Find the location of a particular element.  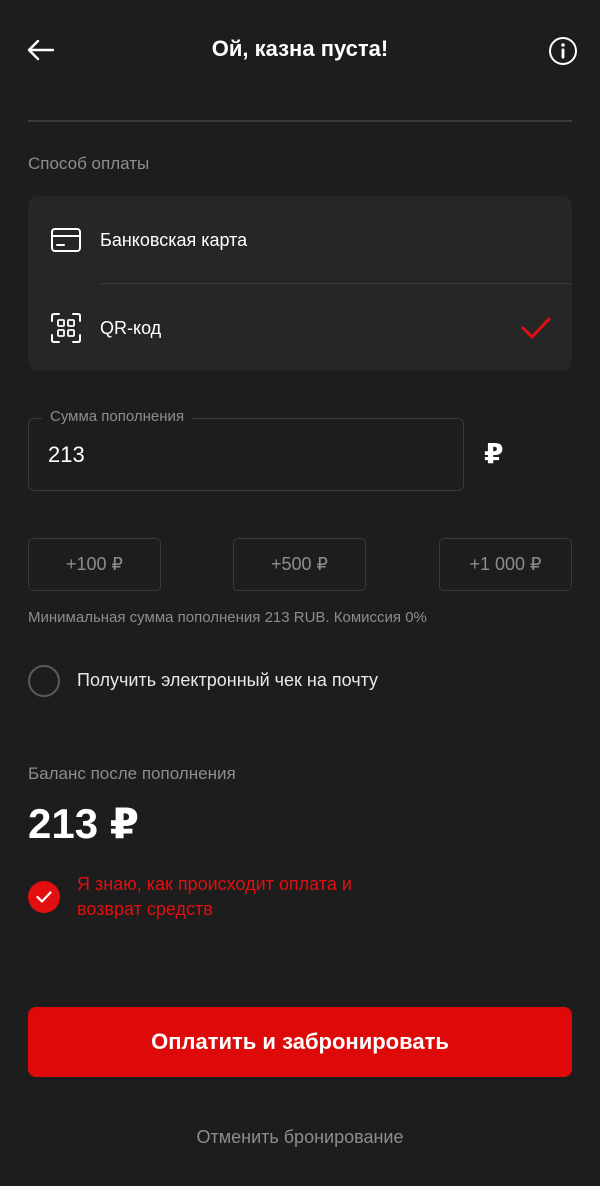

info-icon is located at coordinates (563, 51).